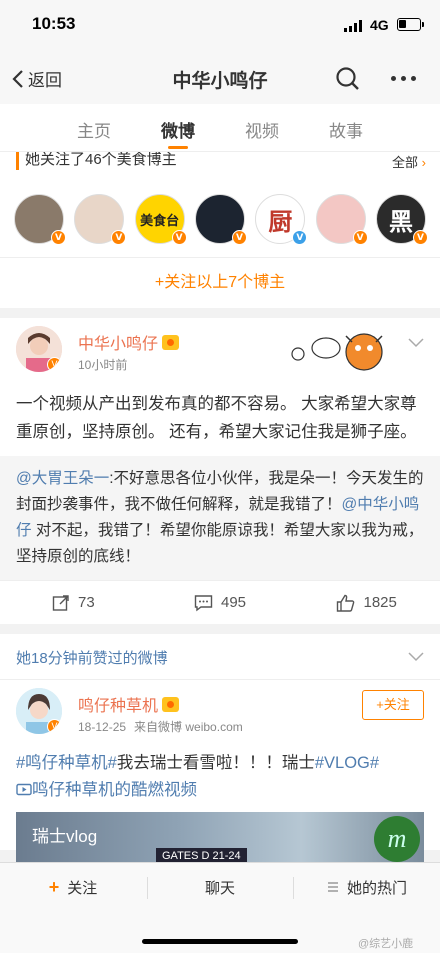 The height and width of the screenshot is (953, 440). I want to click on liked-section-title: 她18分钟前赞过的微博, so click(92, 658).